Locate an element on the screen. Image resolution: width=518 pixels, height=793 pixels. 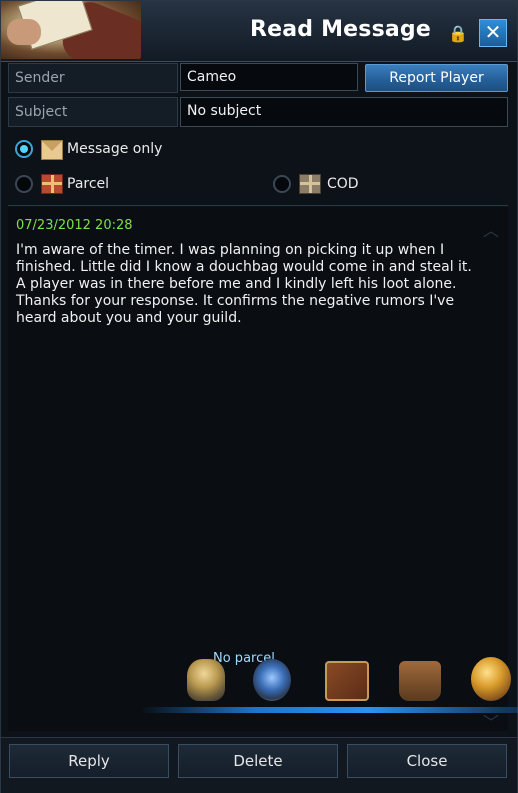
sender-field: Cameo is located at coordinates (269, 77).